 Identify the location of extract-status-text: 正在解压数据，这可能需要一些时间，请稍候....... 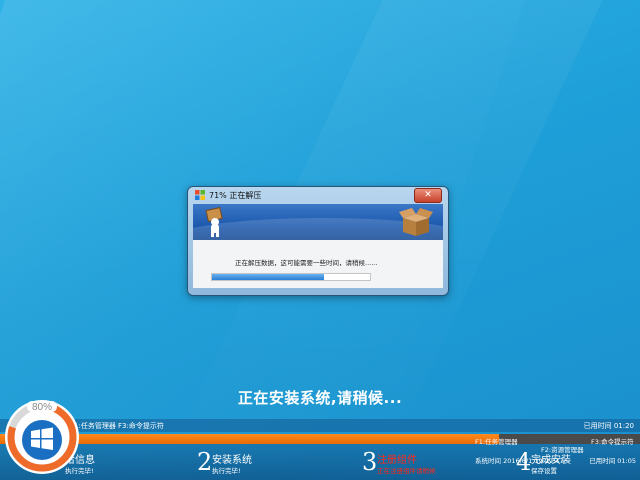
(306, 263).